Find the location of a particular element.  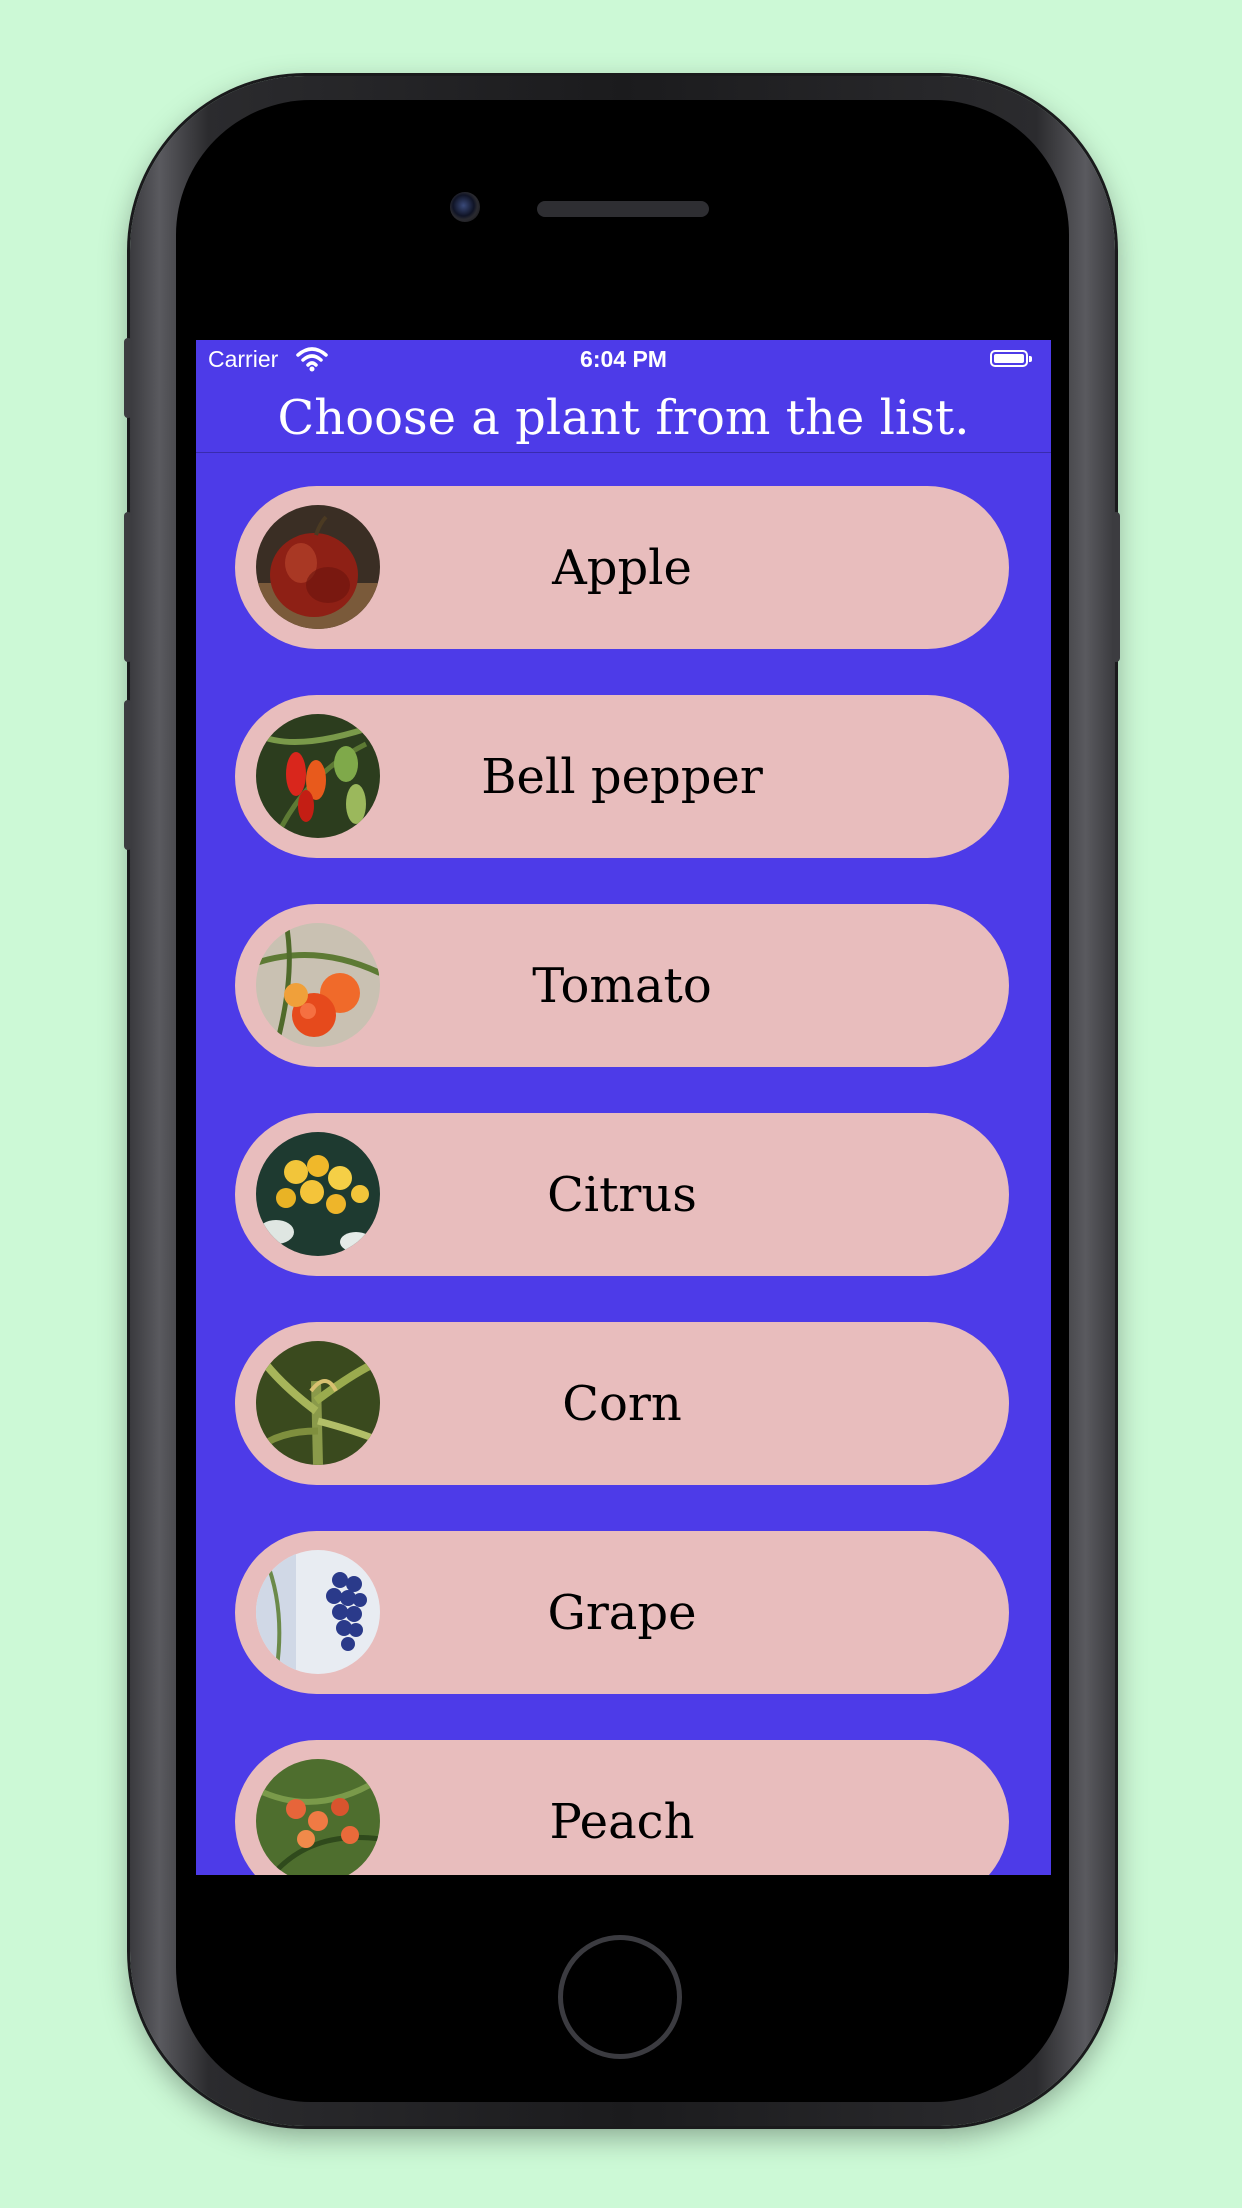

battery-icon is located at coordinates (1011, 358).